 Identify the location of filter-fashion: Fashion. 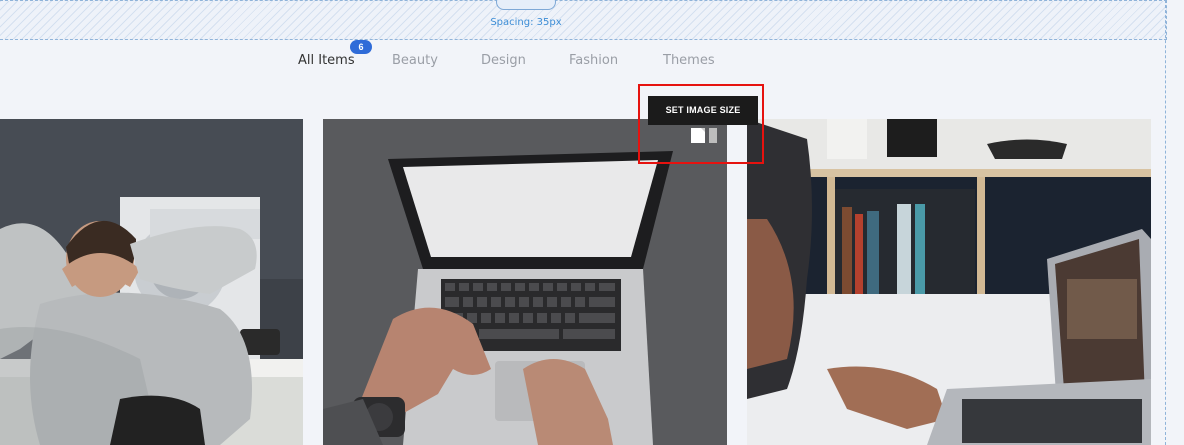
(593, 60).